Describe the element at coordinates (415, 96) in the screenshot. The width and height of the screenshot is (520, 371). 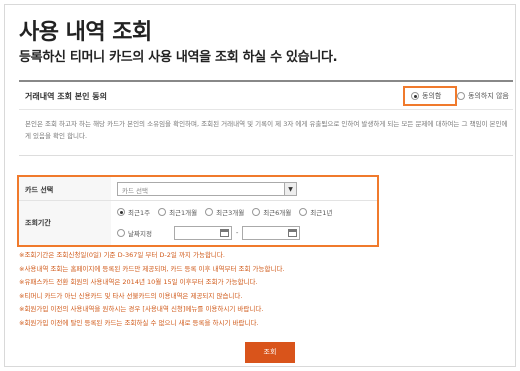
I see `agree-radio` at that location.